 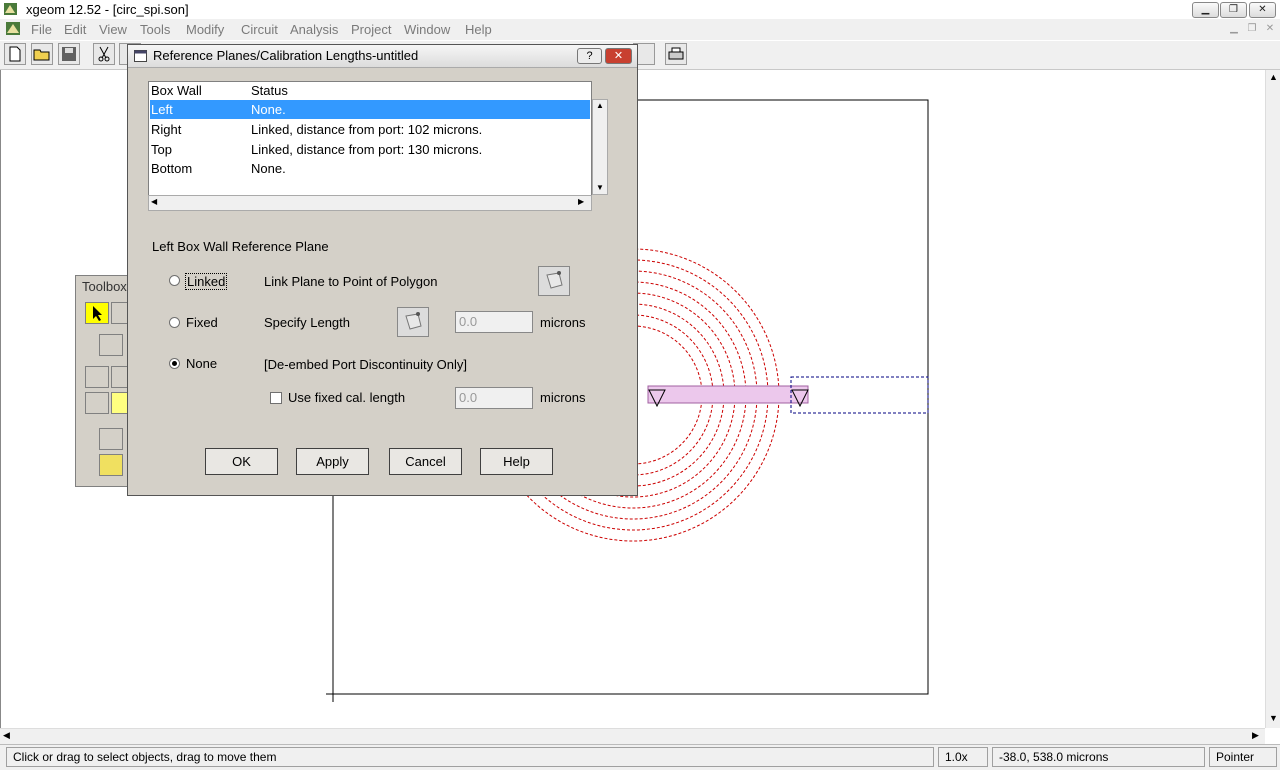 What do you see at coordinates (172, 168) in the screenshot?
I see `row-wall: Bottom` at bounding box center [172, 168].